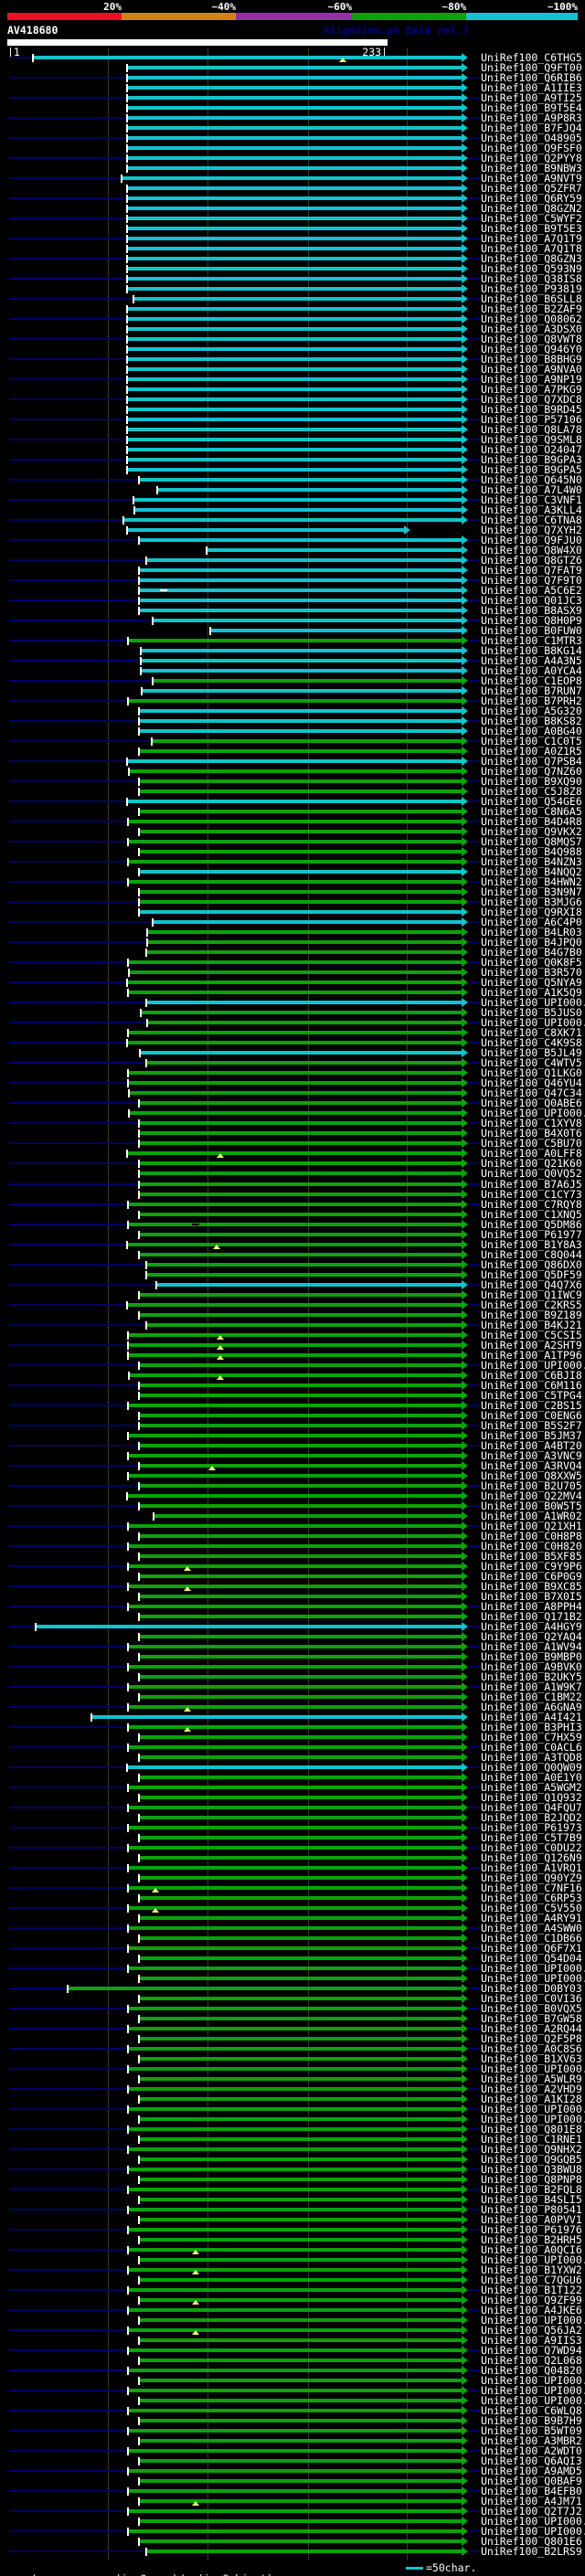  What do you see at coordinates (188, 2574) in the screenshot?
I see `subject-gap-legend-icon: -` at bounding box center [188, 2574].